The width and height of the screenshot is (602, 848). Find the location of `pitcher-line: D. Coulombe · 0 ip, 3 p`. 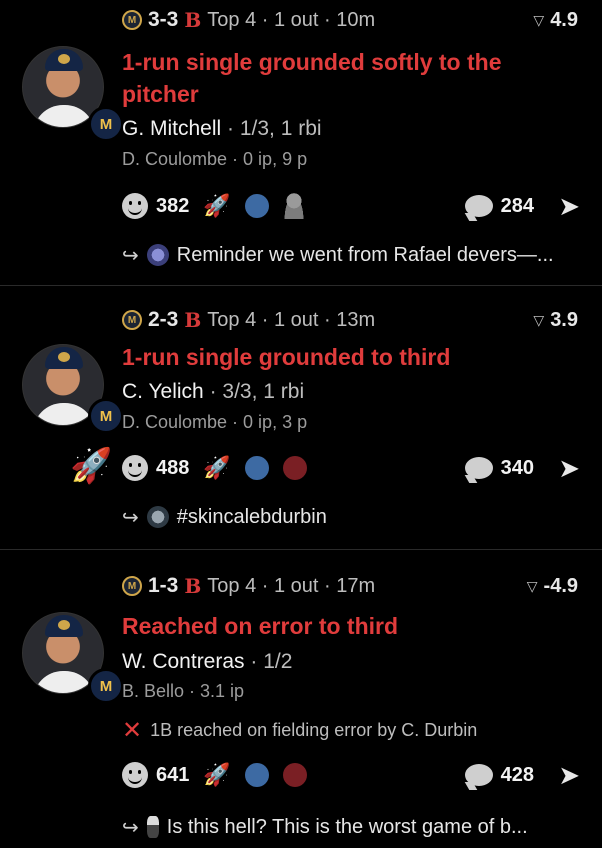

pitcher-line: D. Coulombe · 0 ip, 3 p is located at coordinates (215, 422).